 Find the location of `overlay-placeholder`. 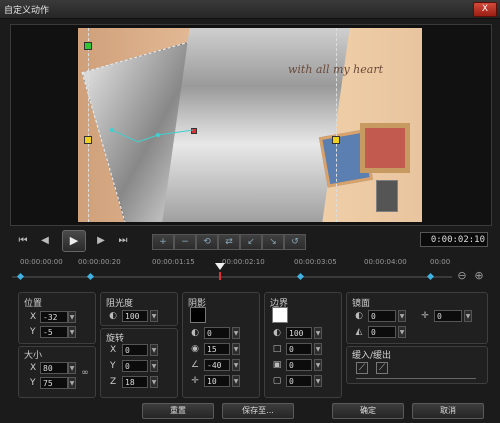

overlay-placeholder is located at coordinates (387, 196).